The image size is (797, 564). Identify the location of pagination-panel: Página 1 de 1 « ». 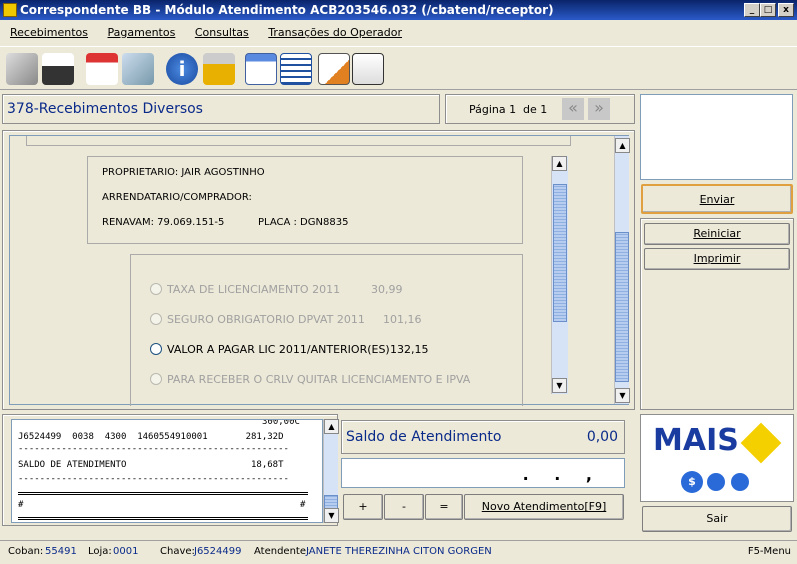
(540, 109).